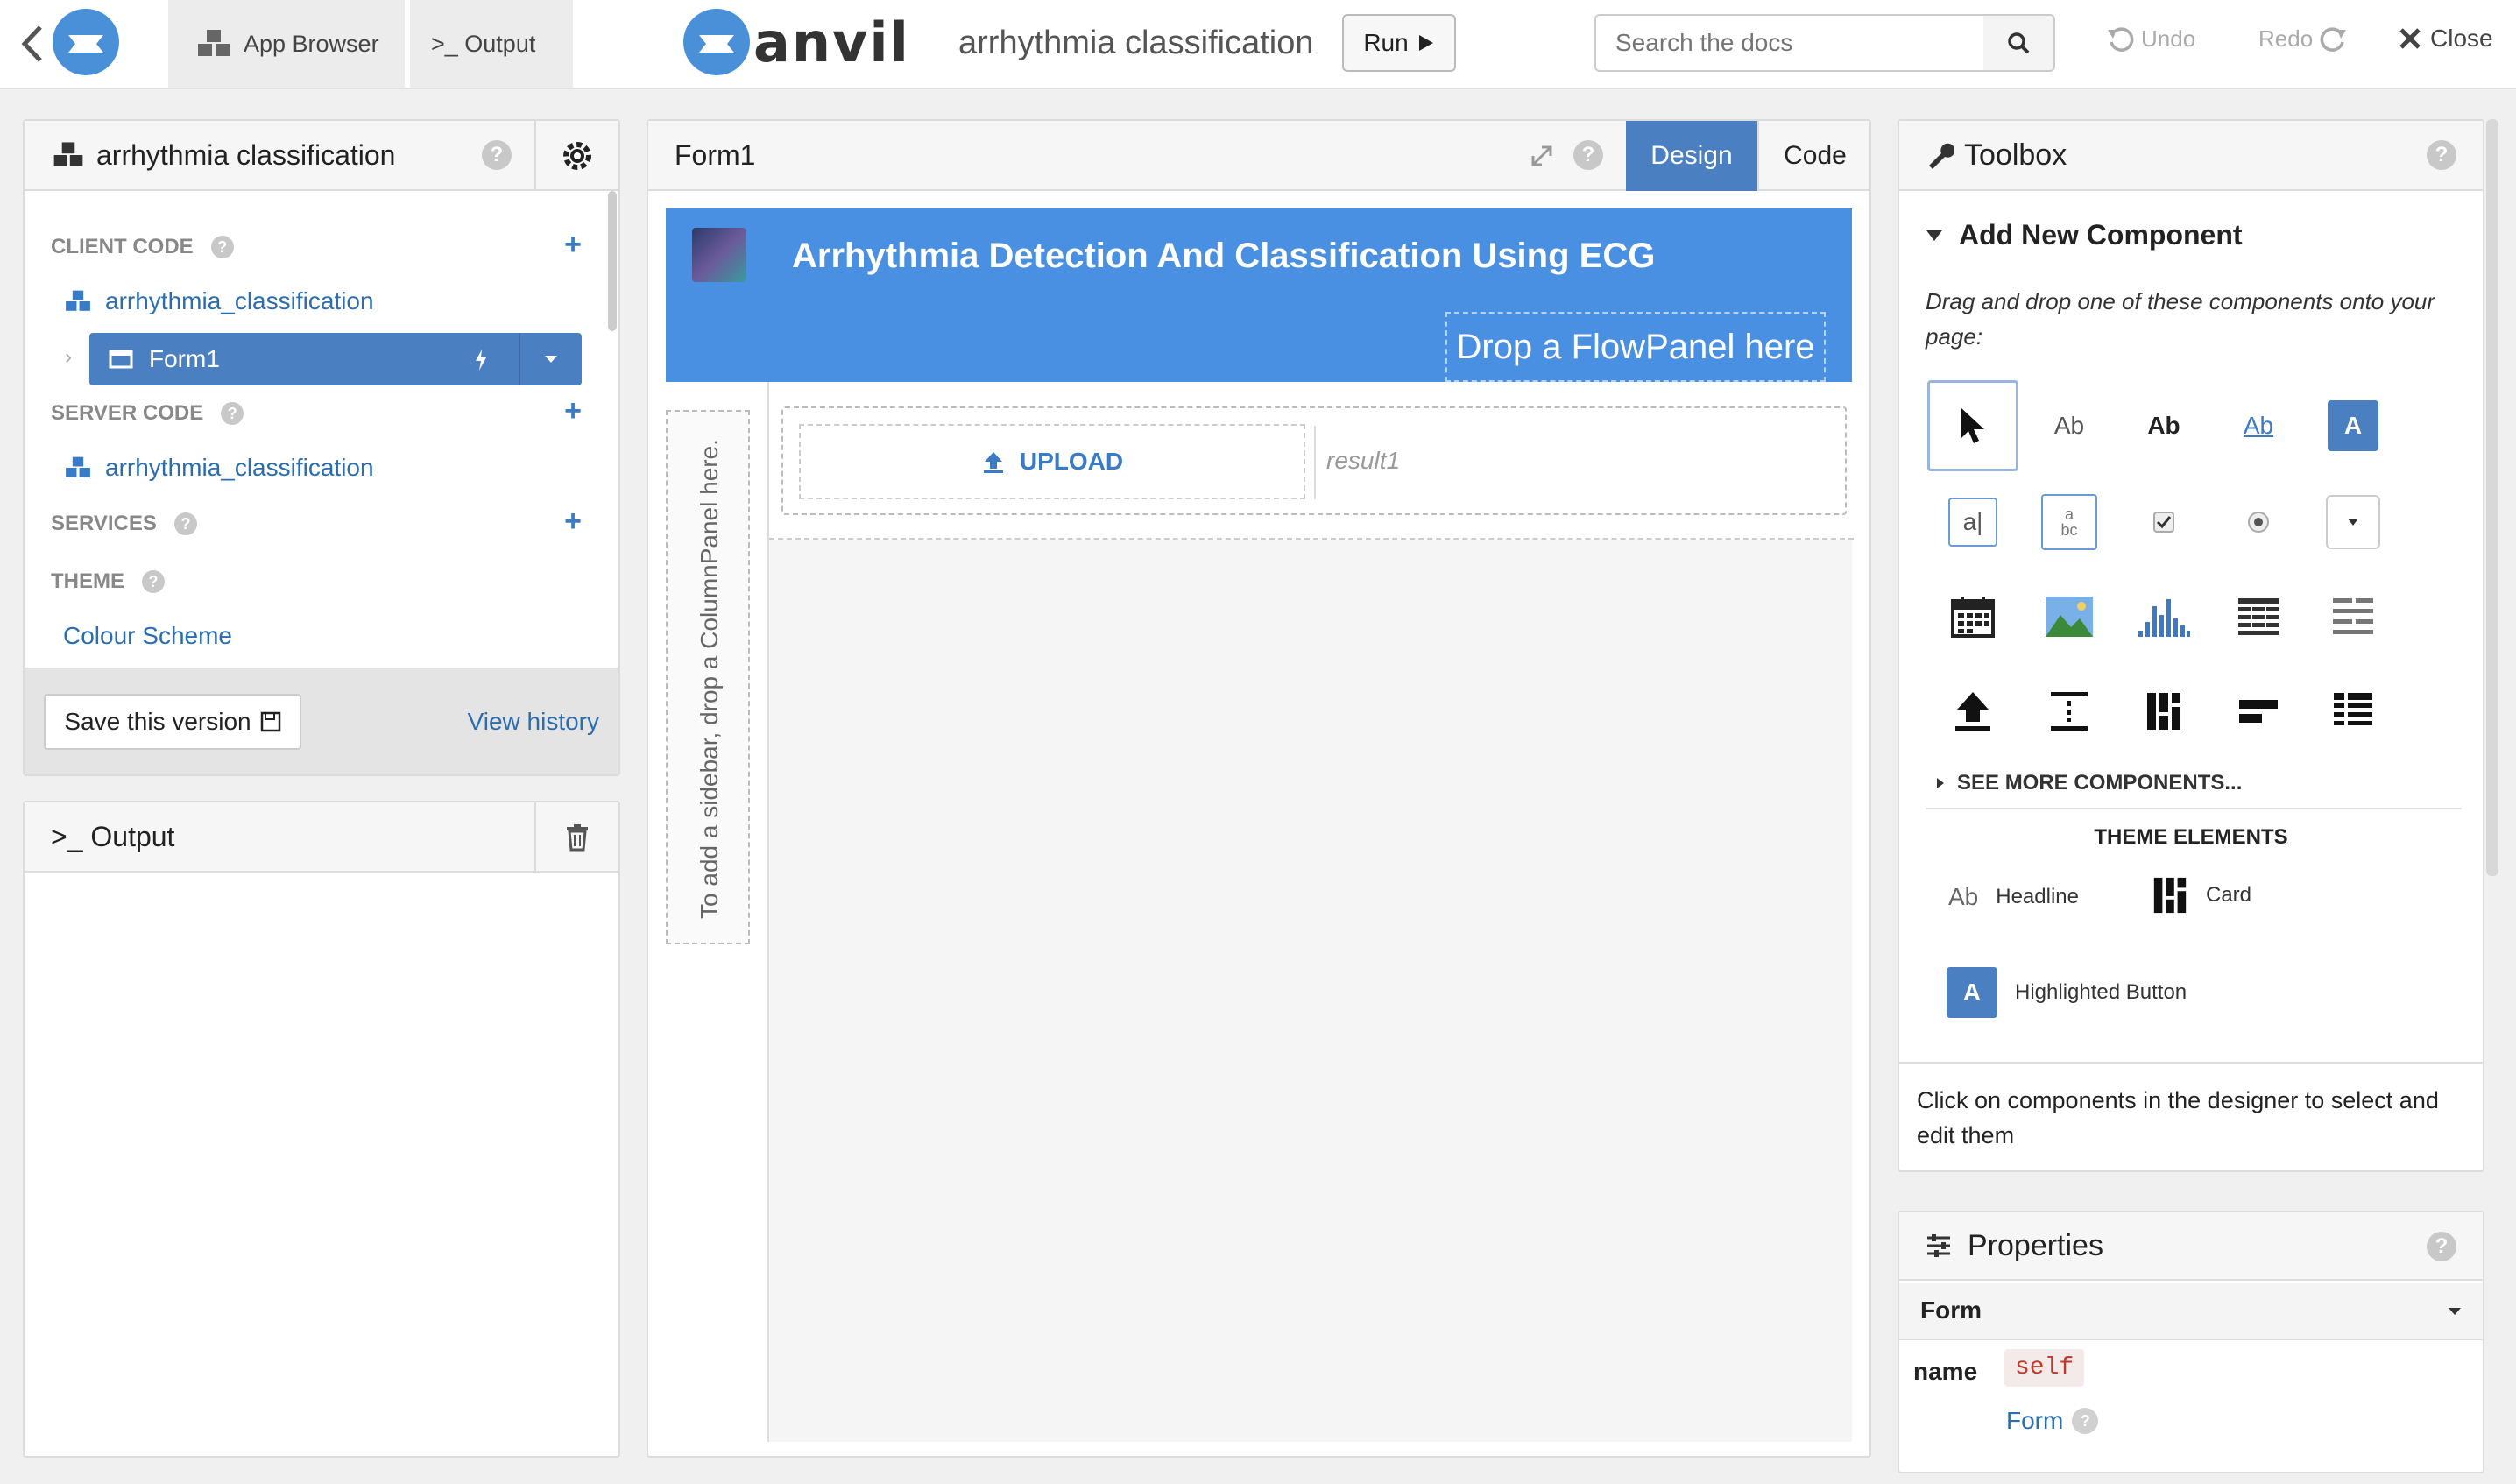 This screenshot has height=1484, width=2516. Describe the element at coordinates (2163, 425) in the screenshot. I see `bold-label-component: Ab` at that location.